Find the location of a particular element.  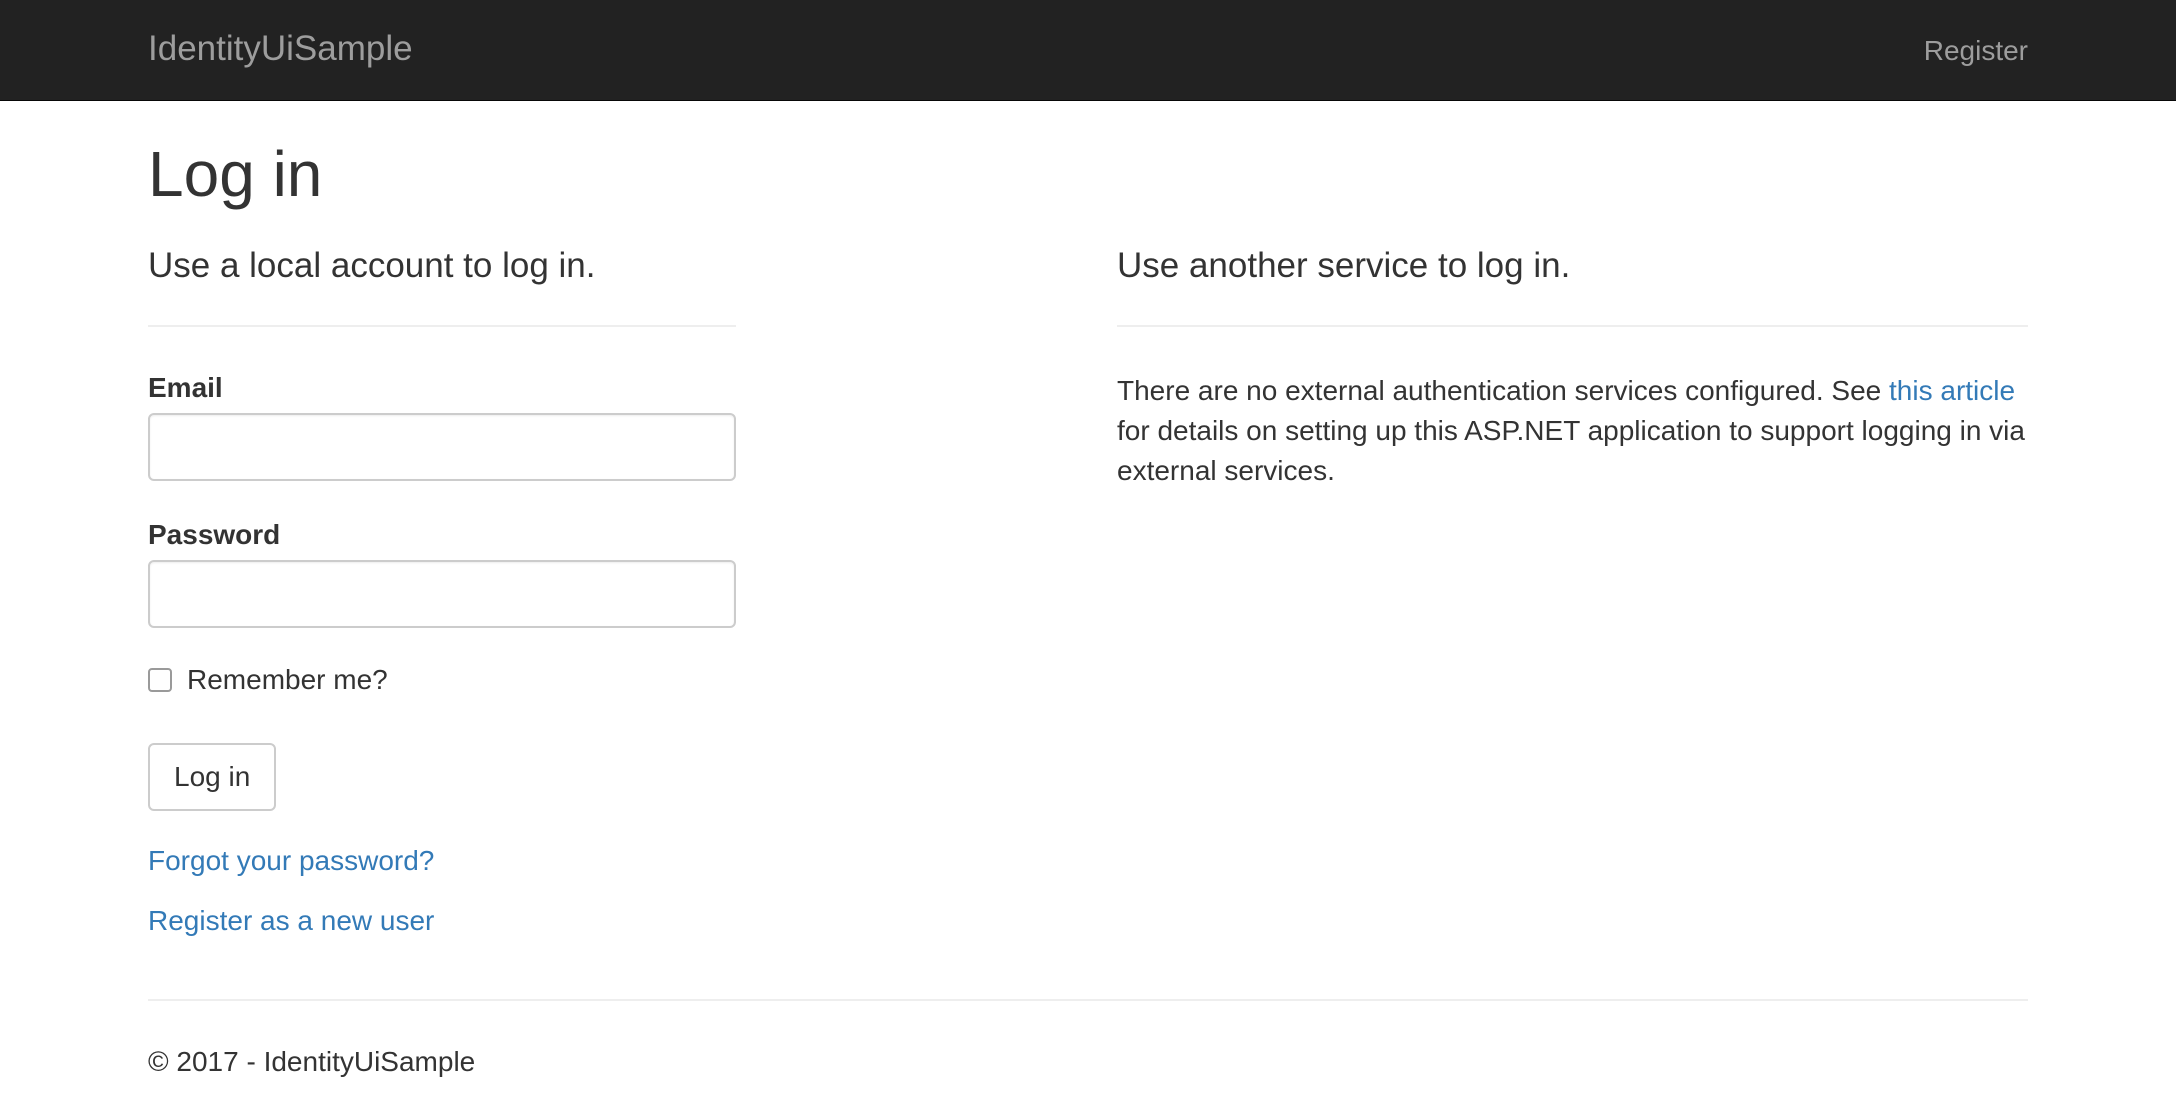

remember-me-label: Remember me? is located at coordinates (287, 680).